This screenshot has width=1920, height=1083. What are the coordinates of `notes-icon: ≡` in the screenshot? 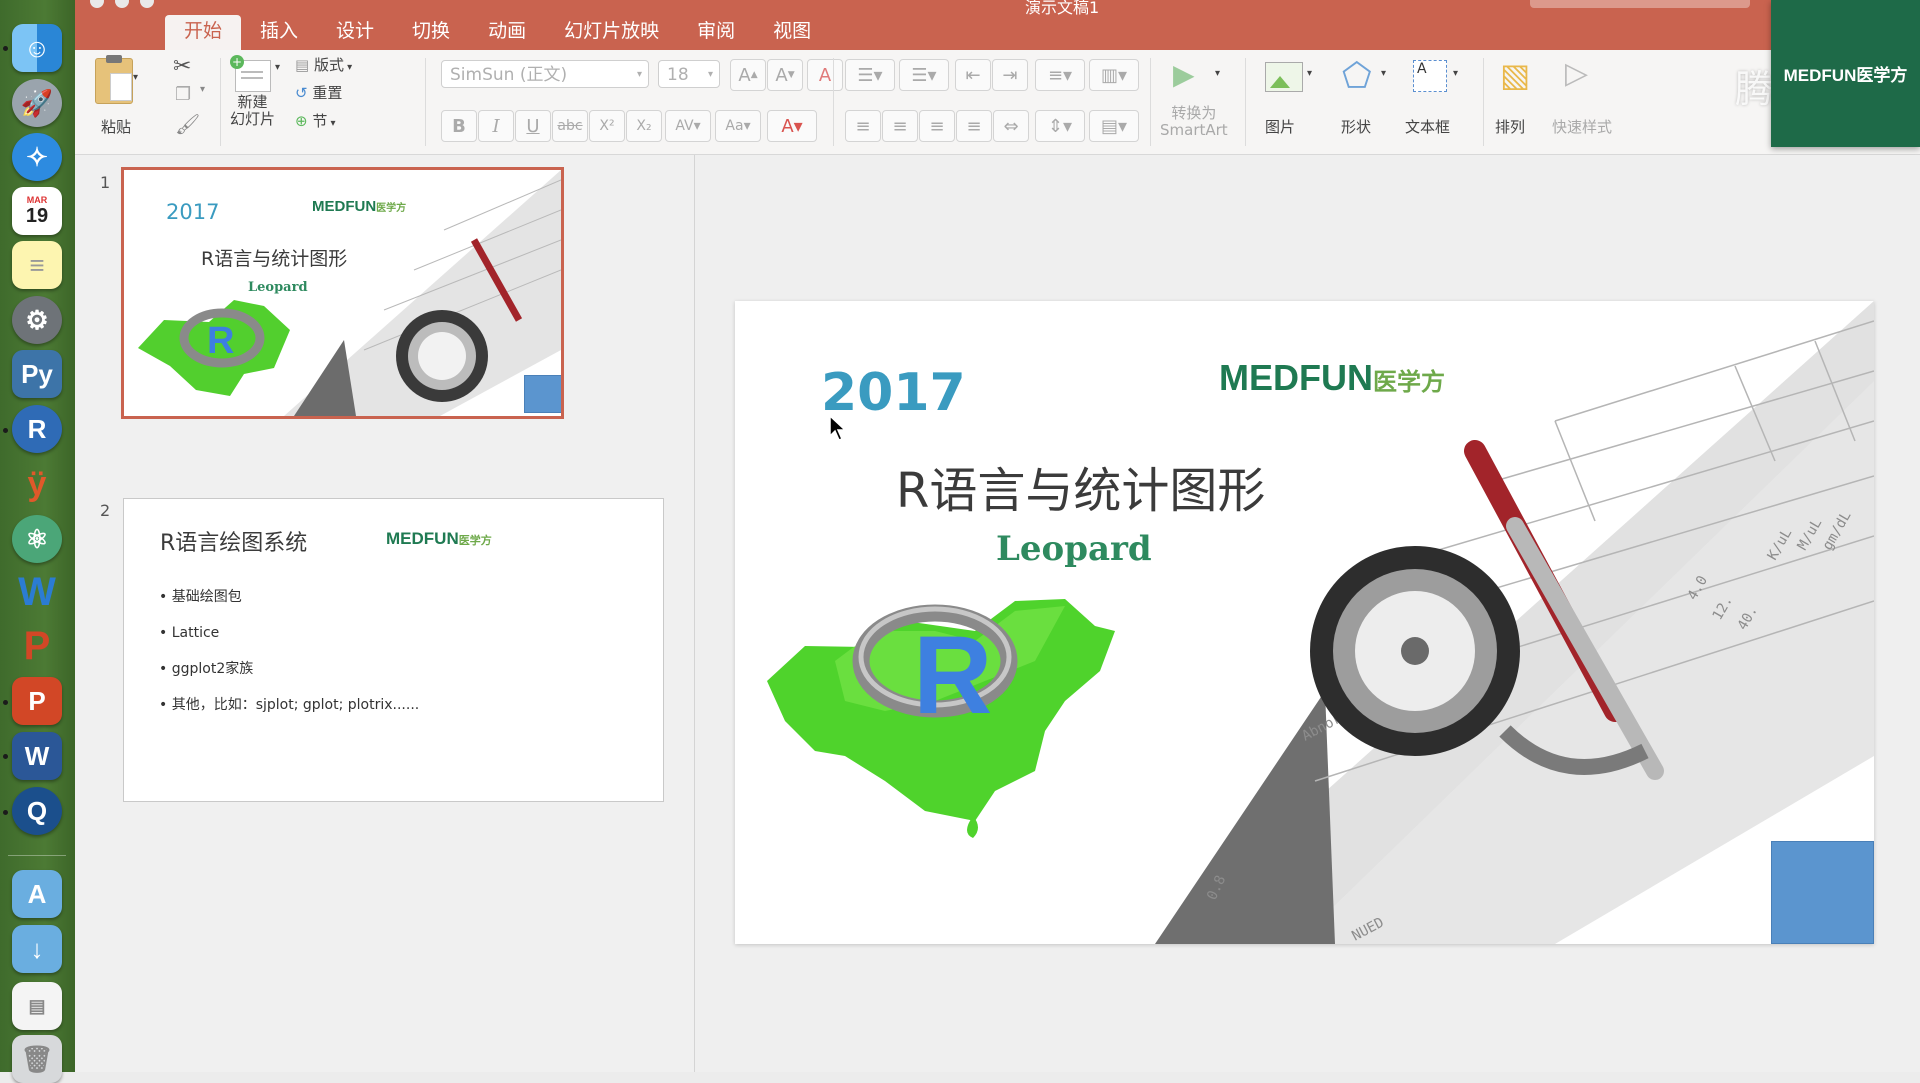 It's located at (37, 265).